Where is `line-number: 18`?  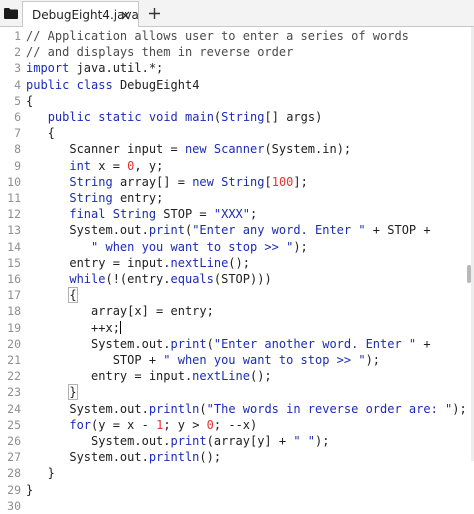 line-number: 18 is located at coordinates (14, 311).